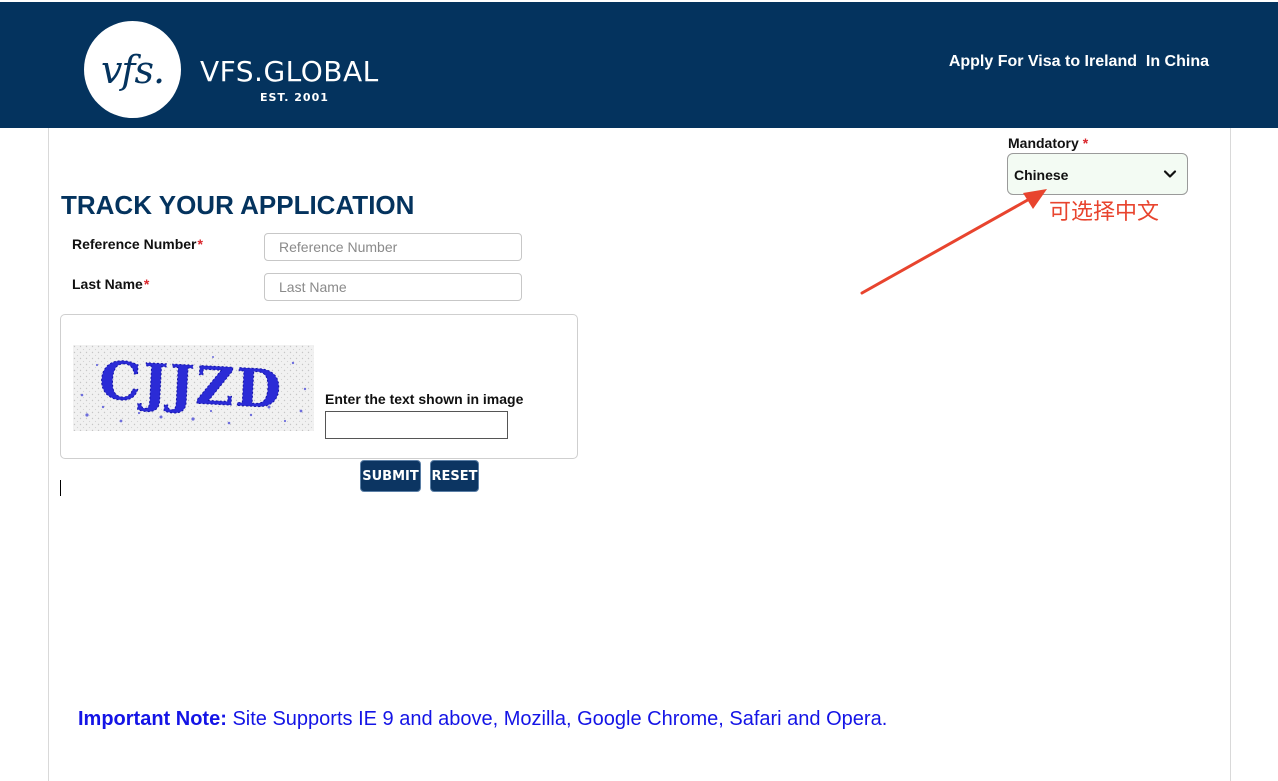 Image resolution: width=1278 pixels, height=781 pixels. What do you see at coordinates (393, 247) in the screenshot?
I see `reference-number-input` at bounding box center [393, 247].